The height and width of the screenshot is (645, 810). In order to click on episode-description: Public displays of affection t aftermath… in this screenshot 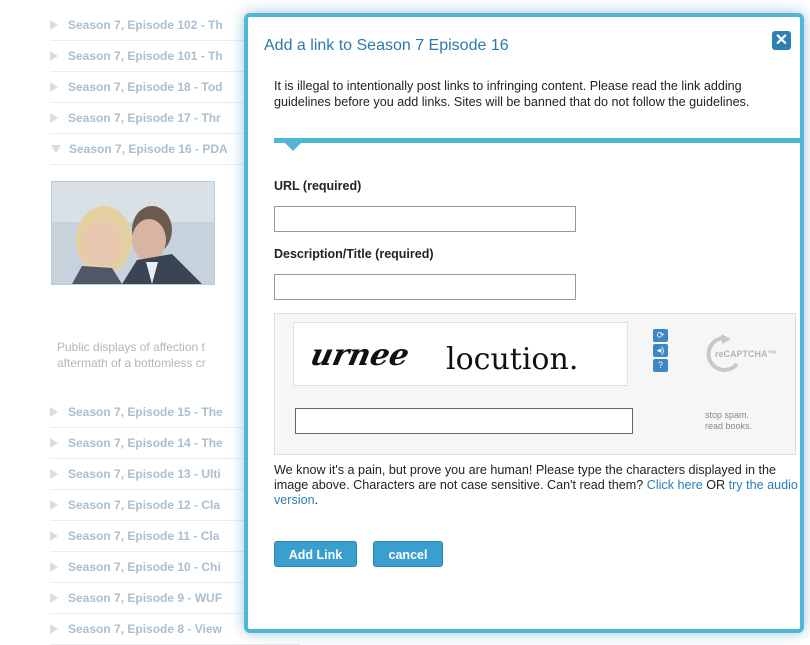, I will do `click(152, 355)`.